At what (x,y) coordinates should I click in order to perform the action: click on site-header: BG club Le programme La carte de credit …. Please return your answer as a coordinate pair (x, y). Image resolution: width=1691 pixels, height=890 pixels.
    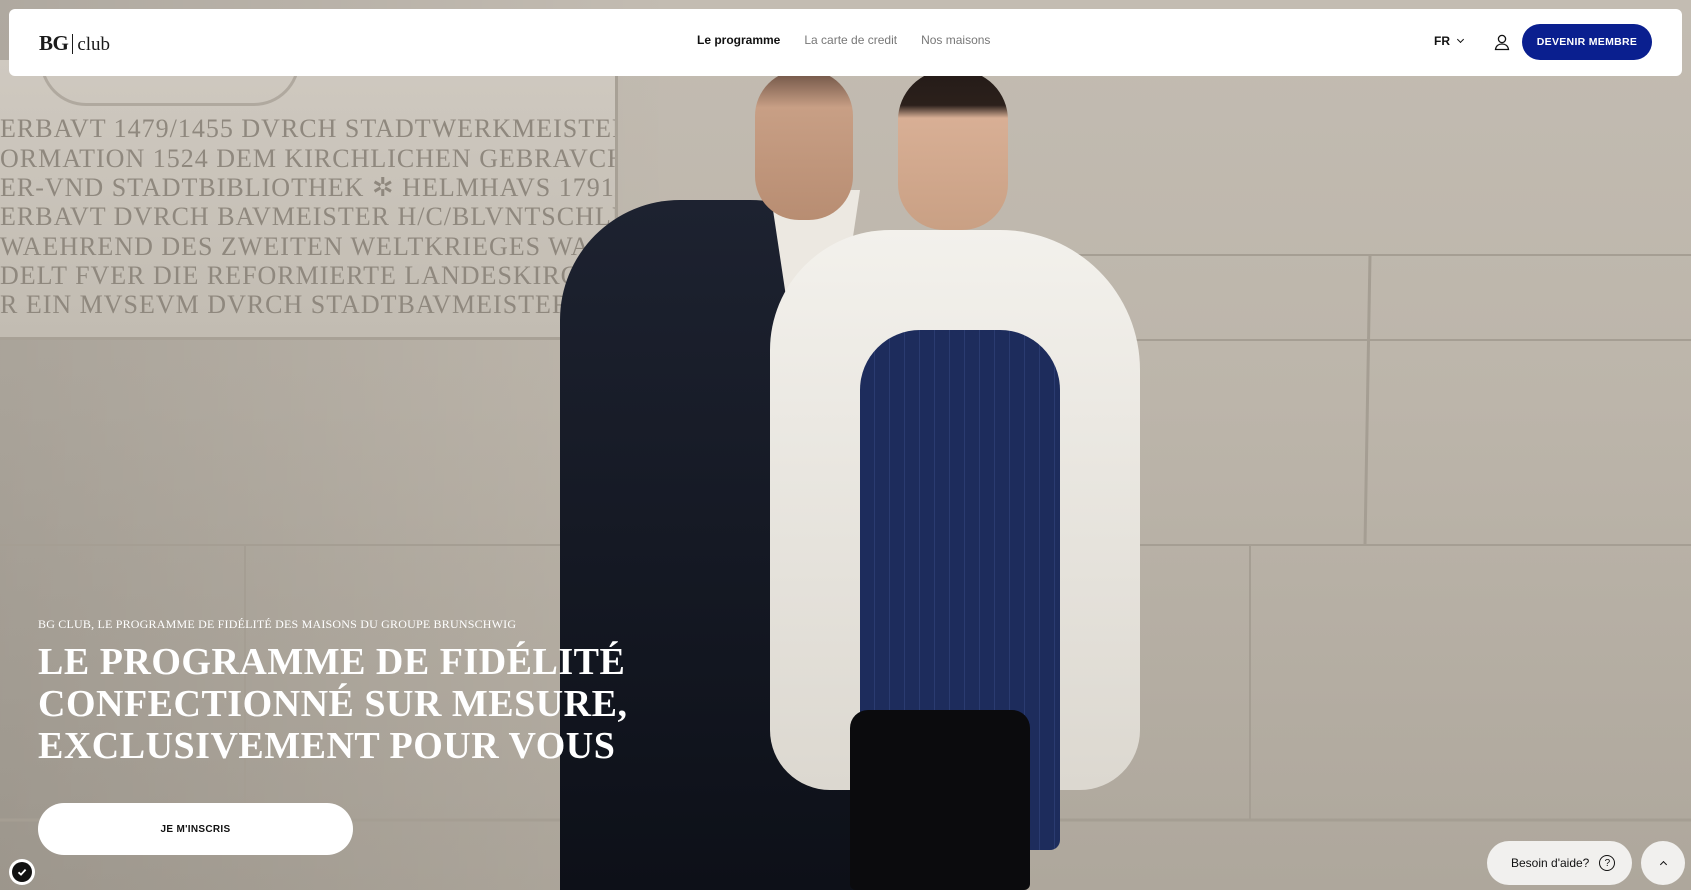
    Looking at the image, I should click on (845, 42).